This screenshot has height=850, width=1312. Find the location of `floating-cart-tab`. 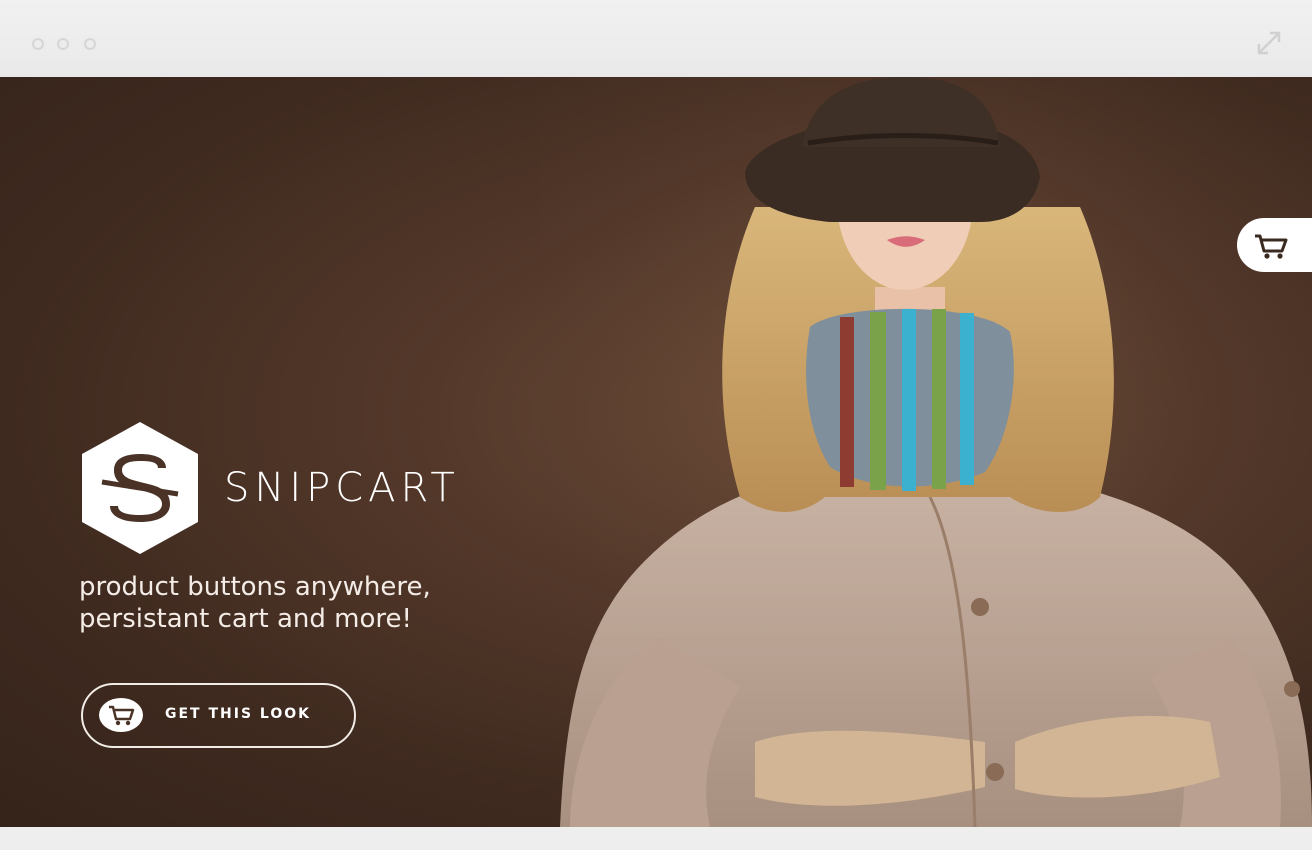

floating-cart-tab is located at coordinates (1274, 245).